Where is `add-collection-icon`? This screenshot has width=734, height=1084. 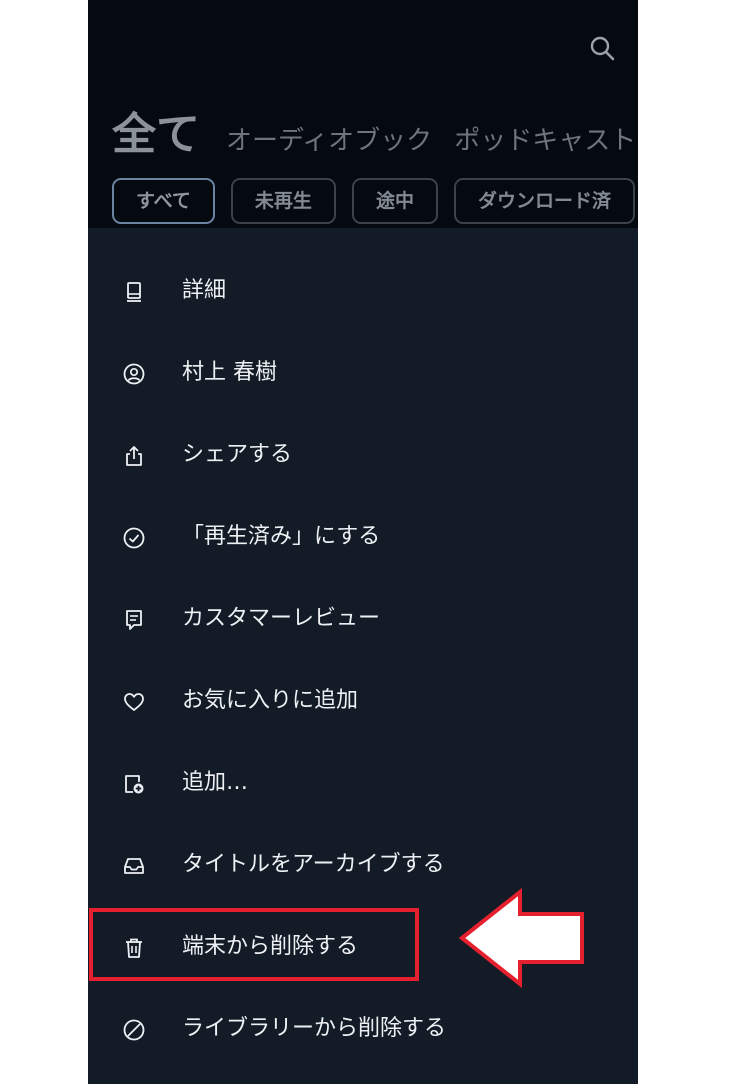
add-collection-icon is located at coordinates (134, 784).